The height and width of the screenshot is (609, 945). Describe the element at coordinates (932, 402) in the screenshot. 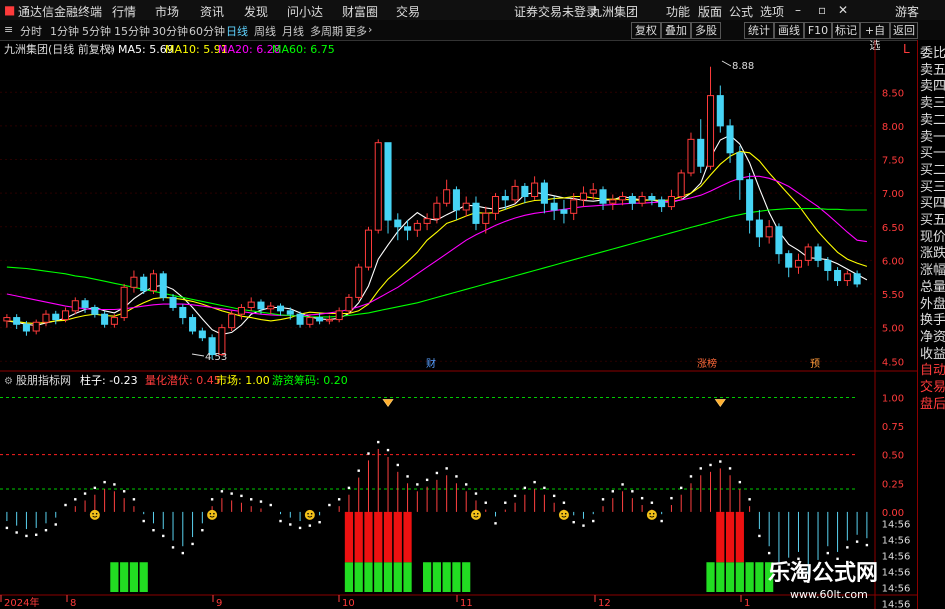

I see `sidebar-item: 盘后` at that location.